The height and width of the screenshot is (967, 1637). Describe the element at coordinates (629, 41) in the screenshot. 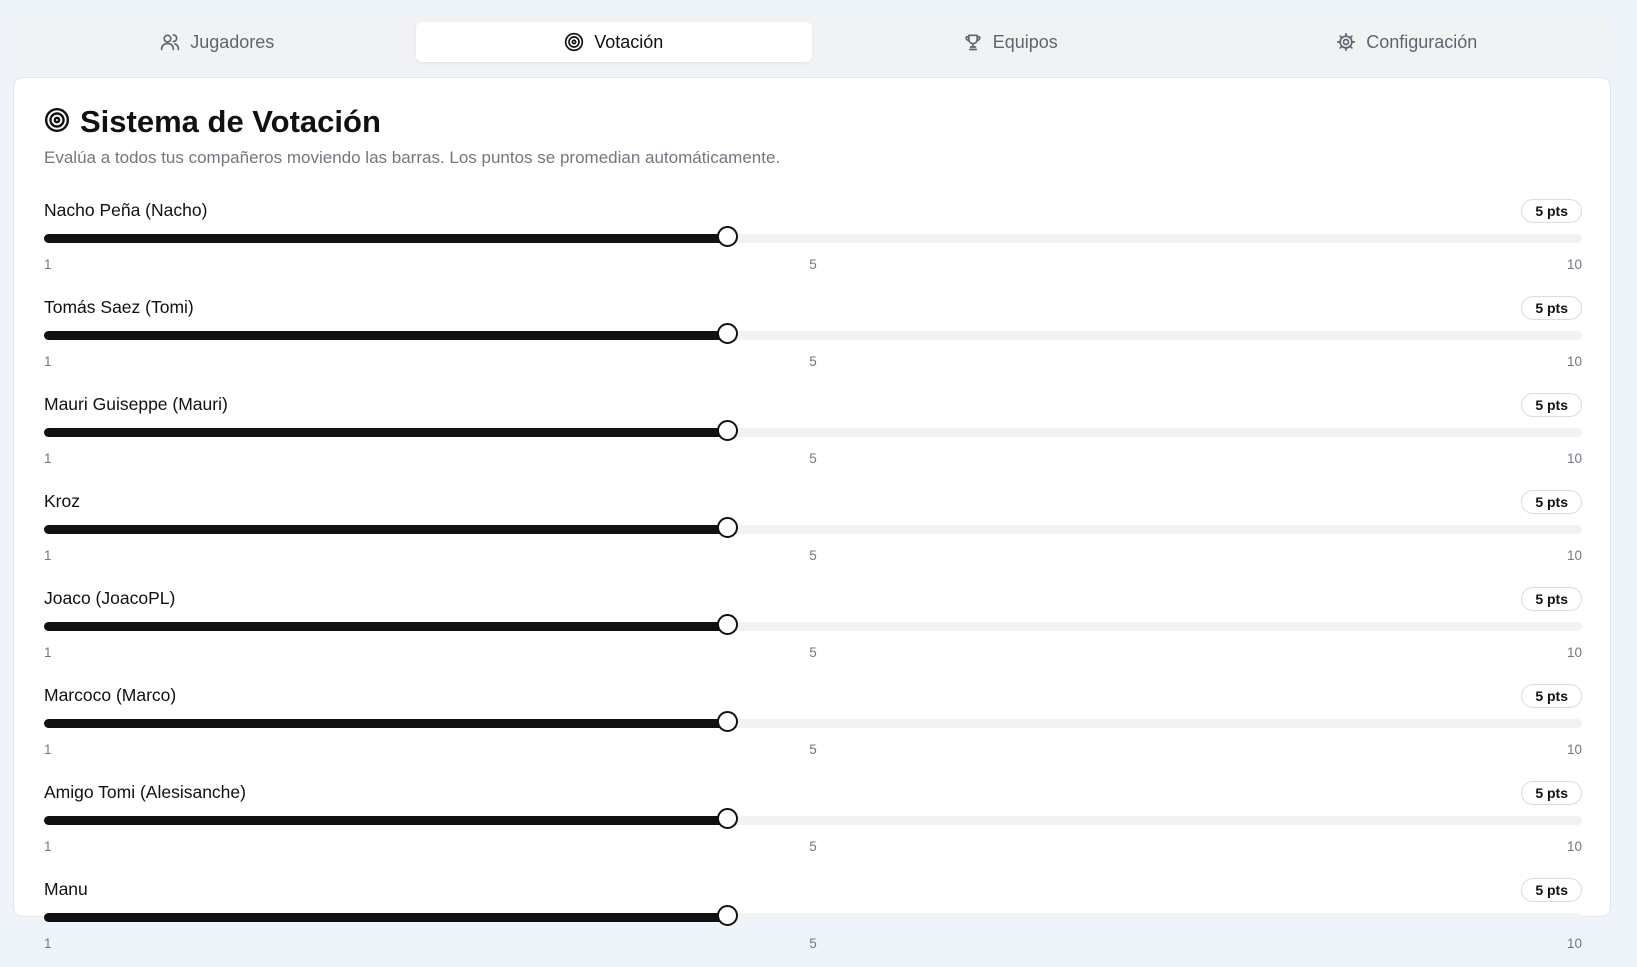

I see `tab-label: Votación` at that location.